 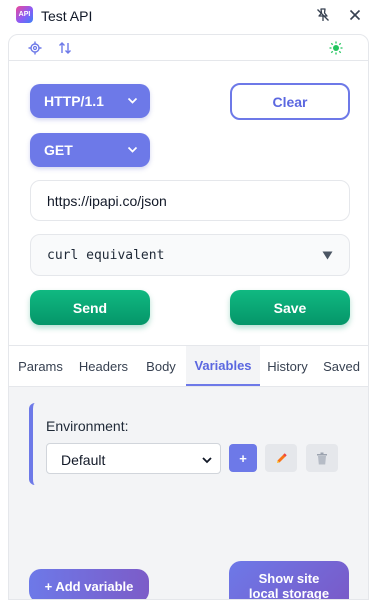 I want to click on pencil-icon, so click(x=281, y=457).